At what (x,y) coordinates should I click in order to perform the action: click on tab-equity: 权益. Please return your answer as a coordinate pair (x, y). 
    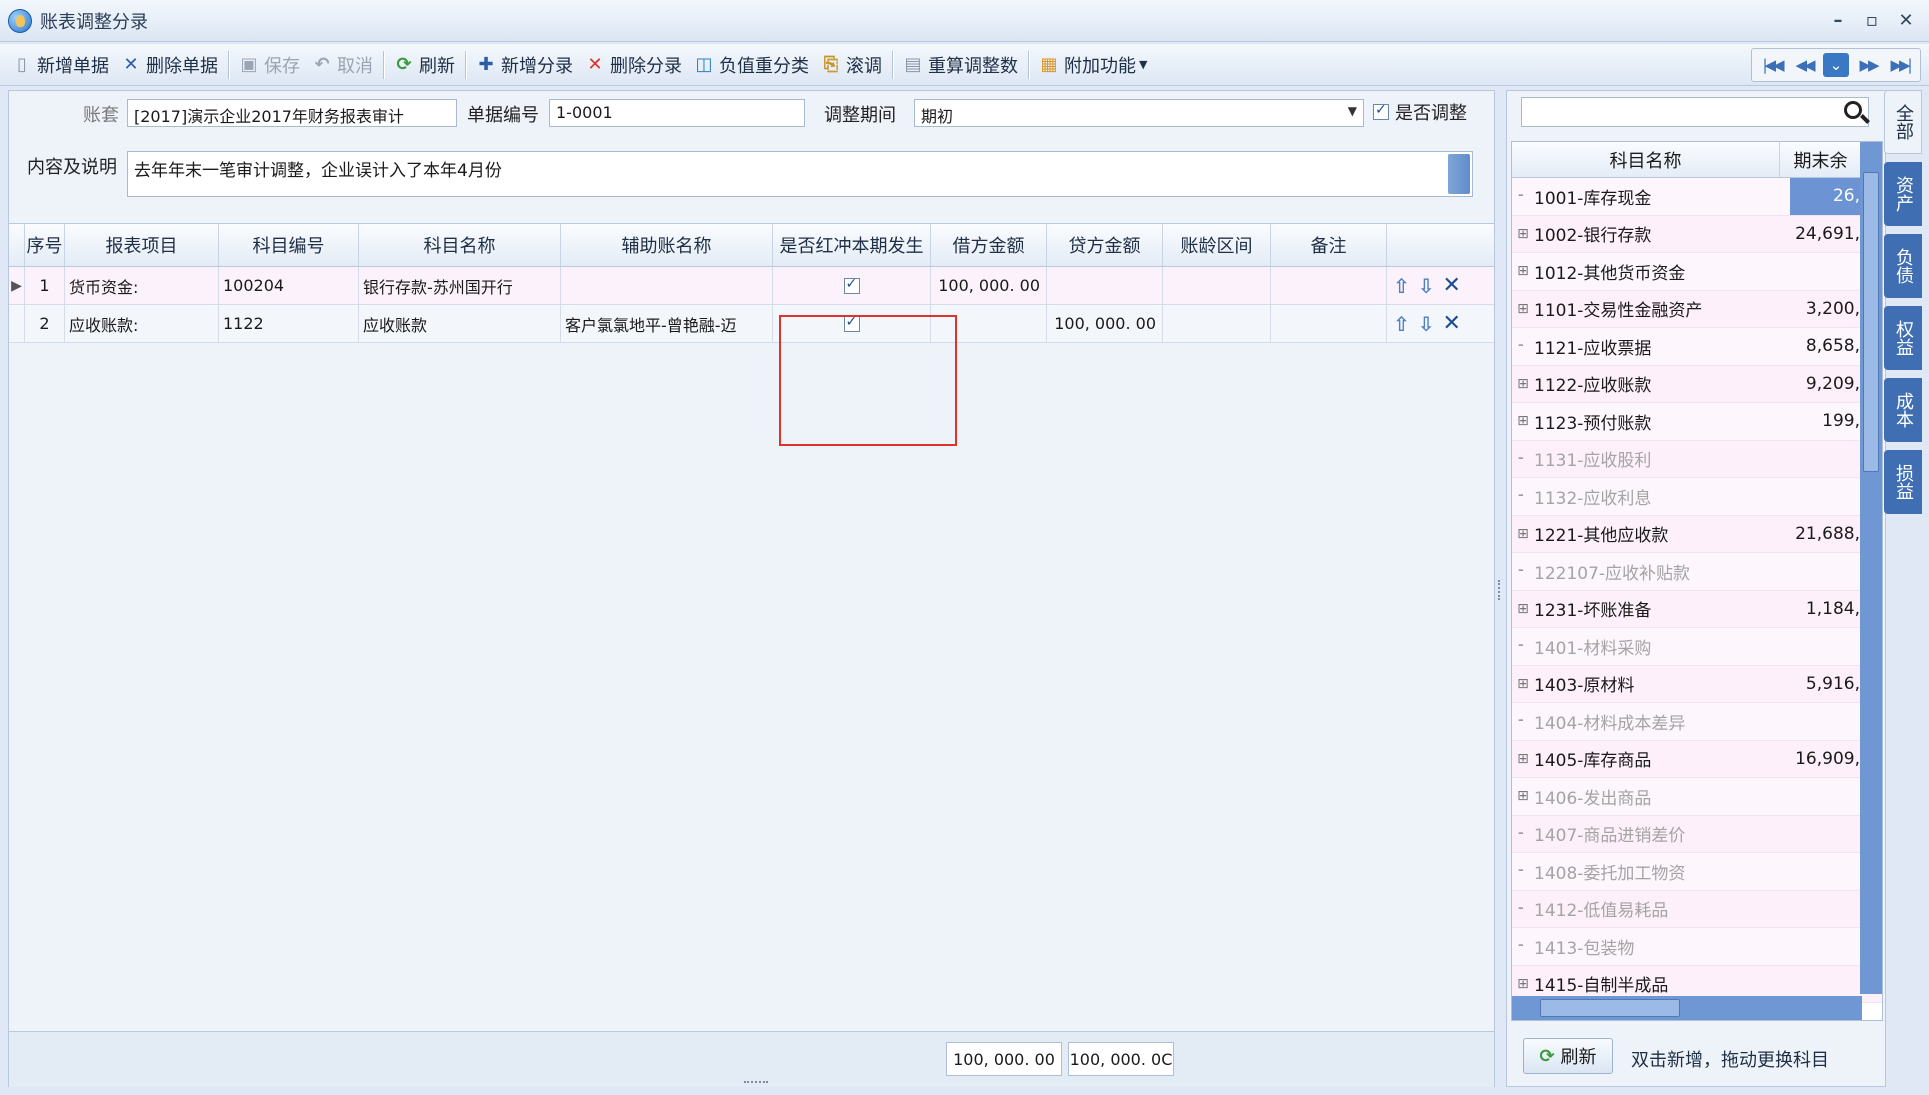
    Looking at the image, I should click on (1903, 338).